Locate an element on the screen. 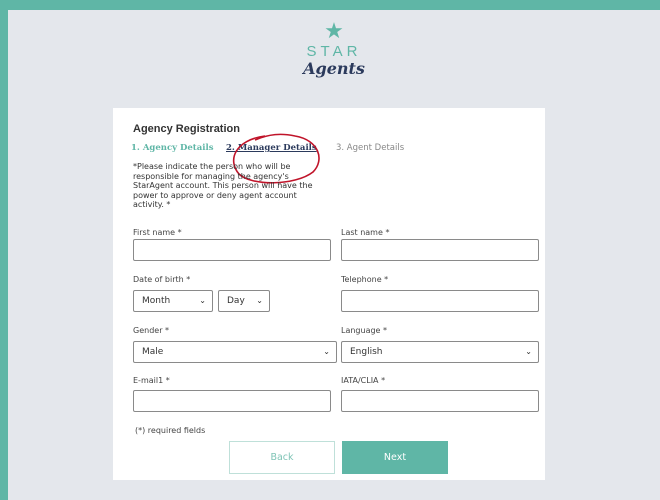 The width and height of the screenshot is (660, 500). language-select: English ⌄ is located at coordinates (440, 352).